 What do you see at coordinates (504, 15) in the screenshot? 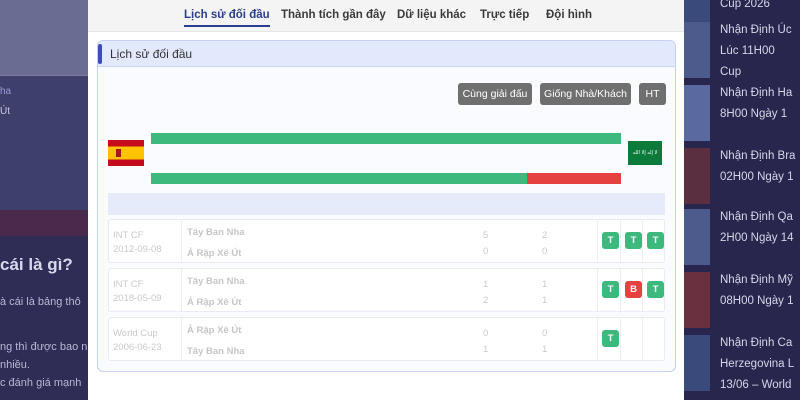
I see `tab-live: Trực tiếp` at bounding box center [504, 15].